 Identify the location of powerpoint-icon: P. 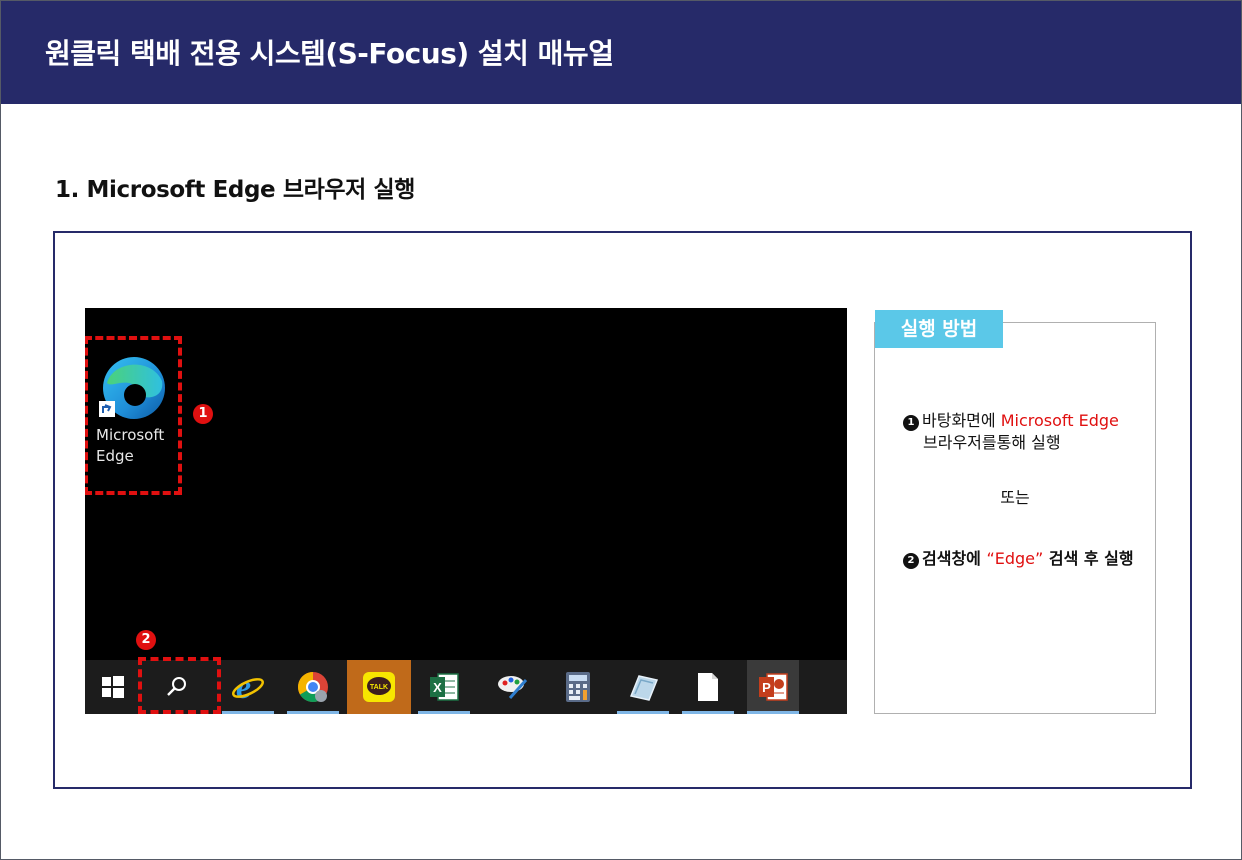
(773, 687).